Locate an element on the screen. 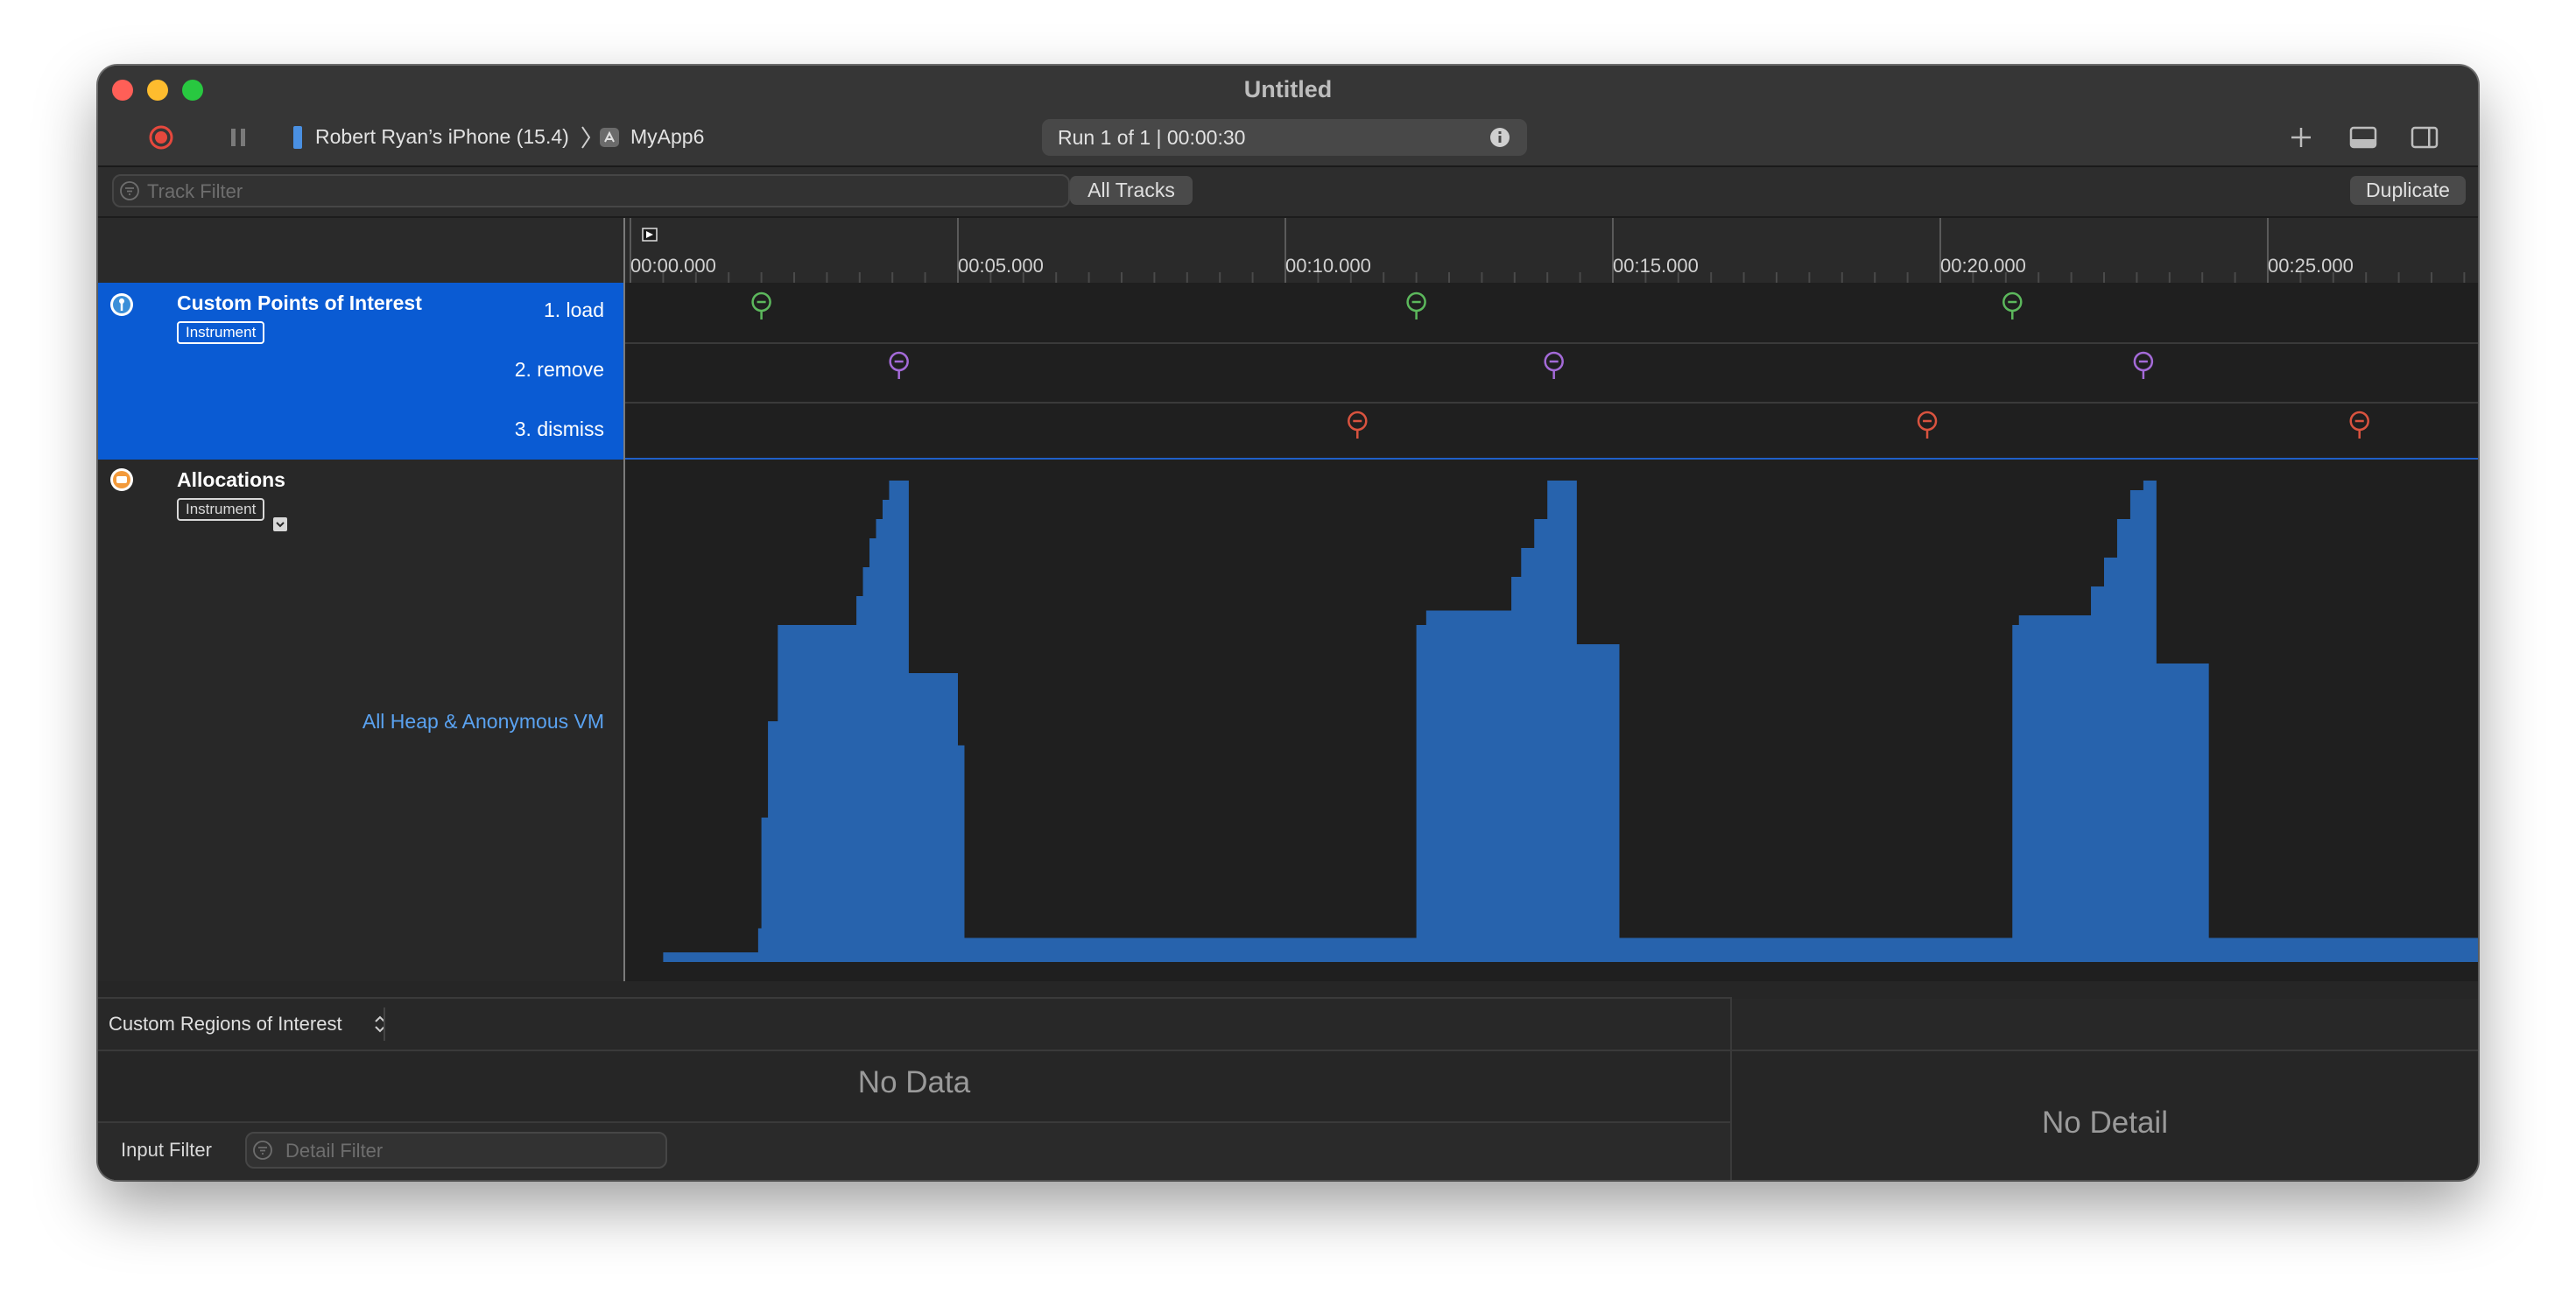 Image resolution: width=2576 pixels, height=1313 pixels. pause-button is located at coordinates (238, 137).